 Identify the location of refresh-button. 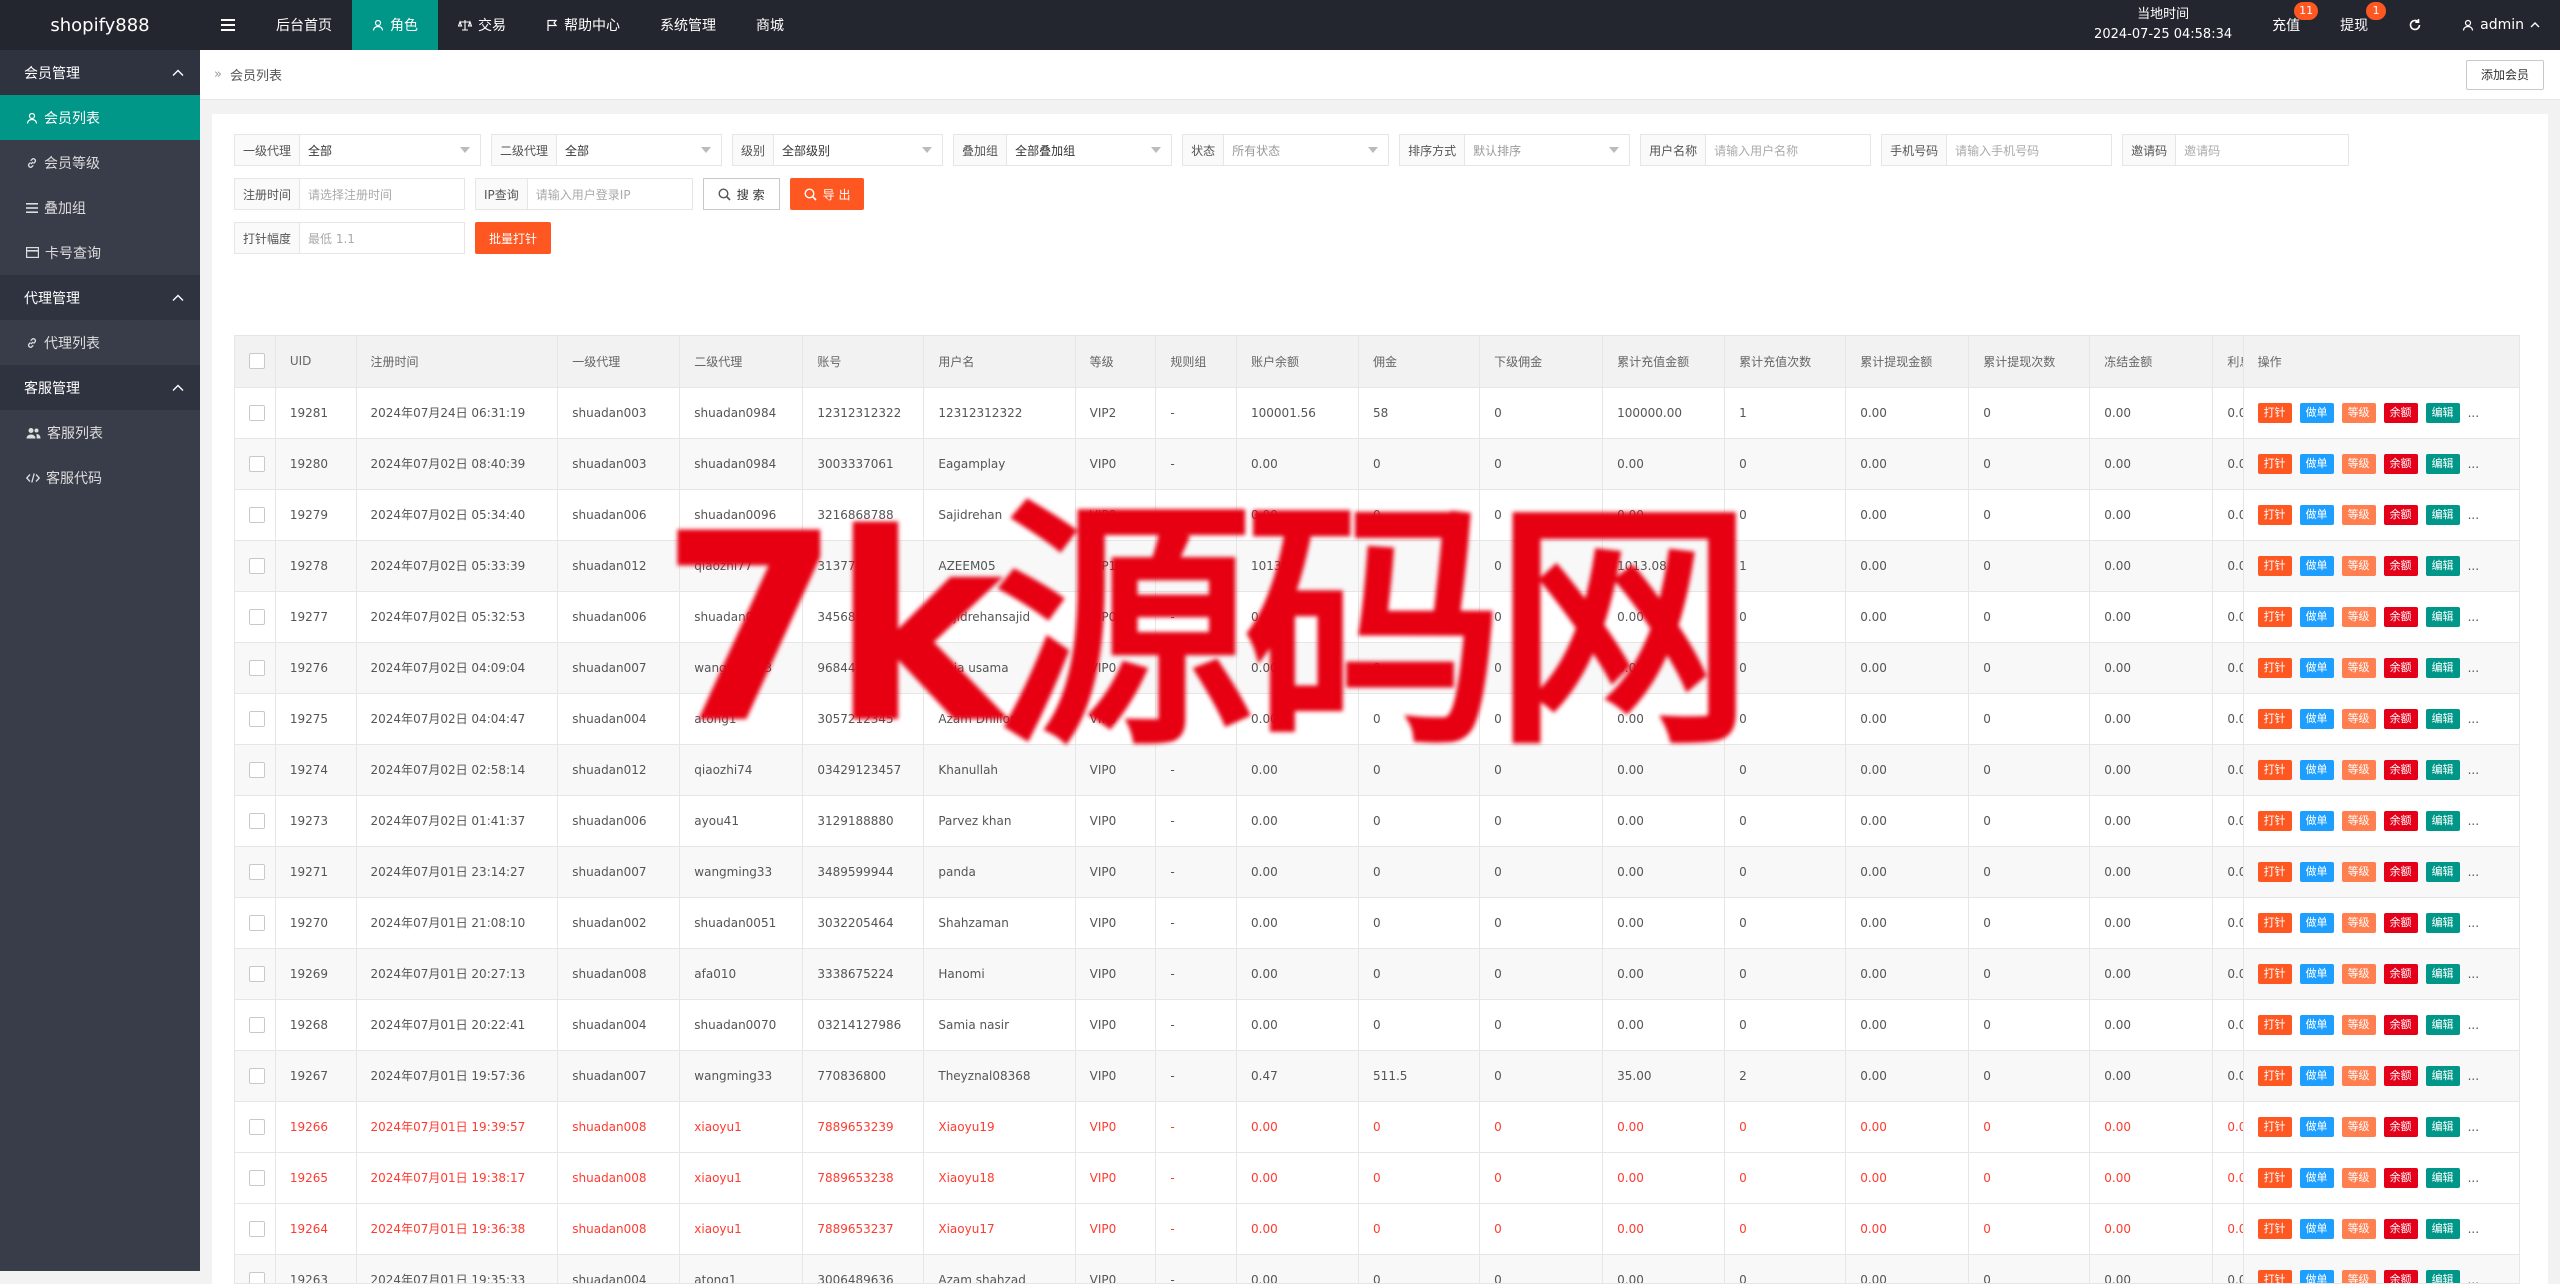
(2415, 25).